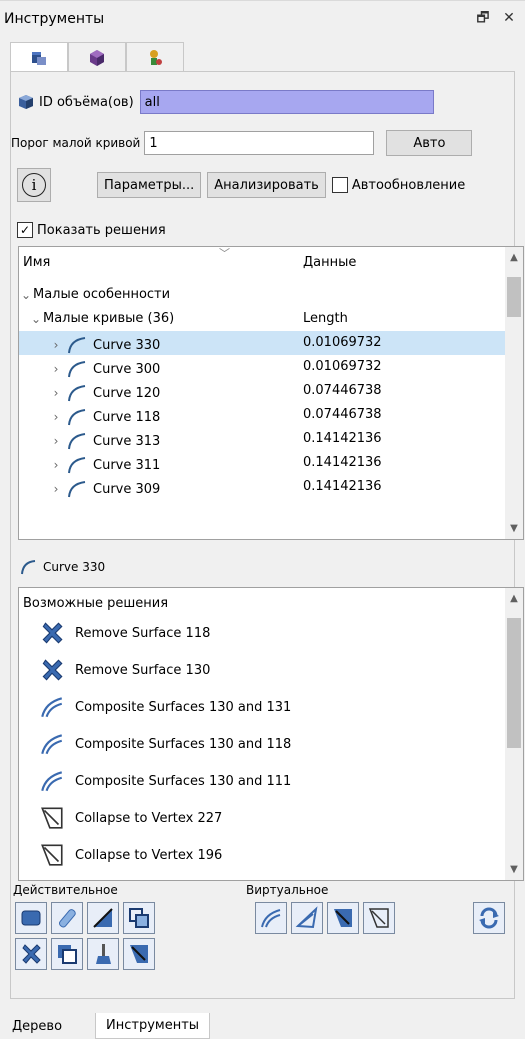  Describe the element at coordinates (67, 918) in the screenshot. I see `blend-tool-button` at that location.